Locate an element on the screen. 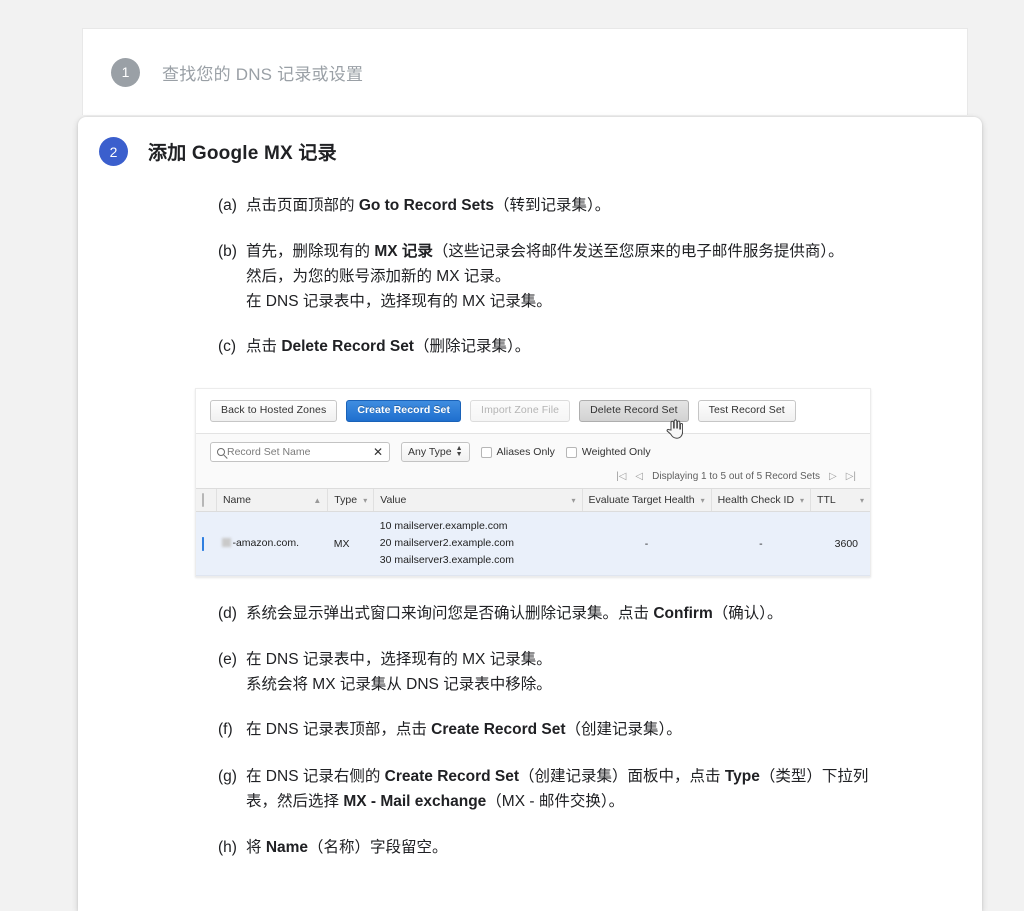 The image size is (1024, 911). instruction-marker: (a) is located at coordinates (227, 205).